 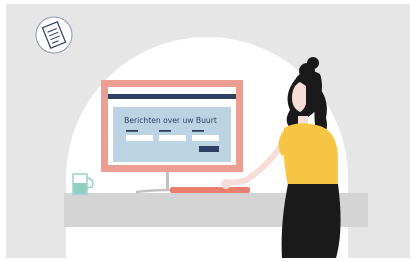 What do you see at coordinates (310, 154) in the screenshot?
I see `woman-shirt` at bounding box center [310, 154].